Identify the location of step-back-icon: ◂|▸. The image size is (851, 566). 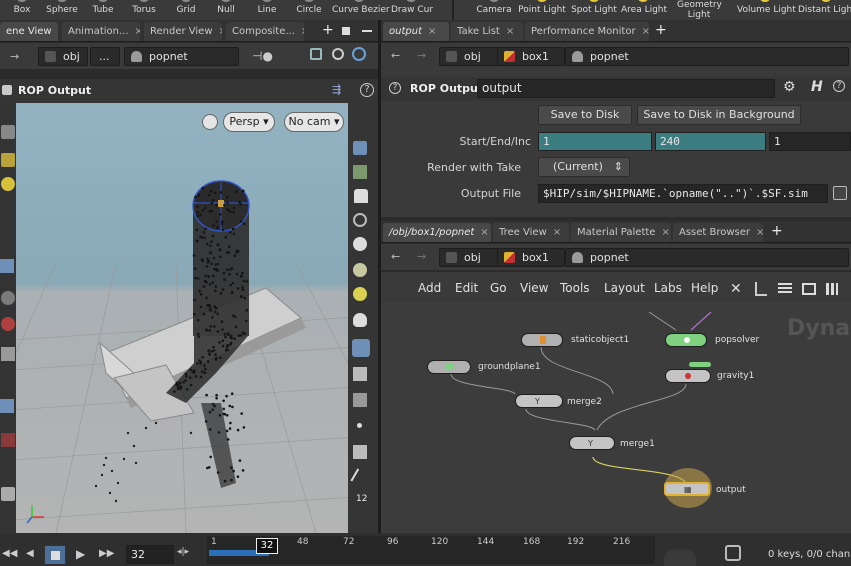
(183, 552).